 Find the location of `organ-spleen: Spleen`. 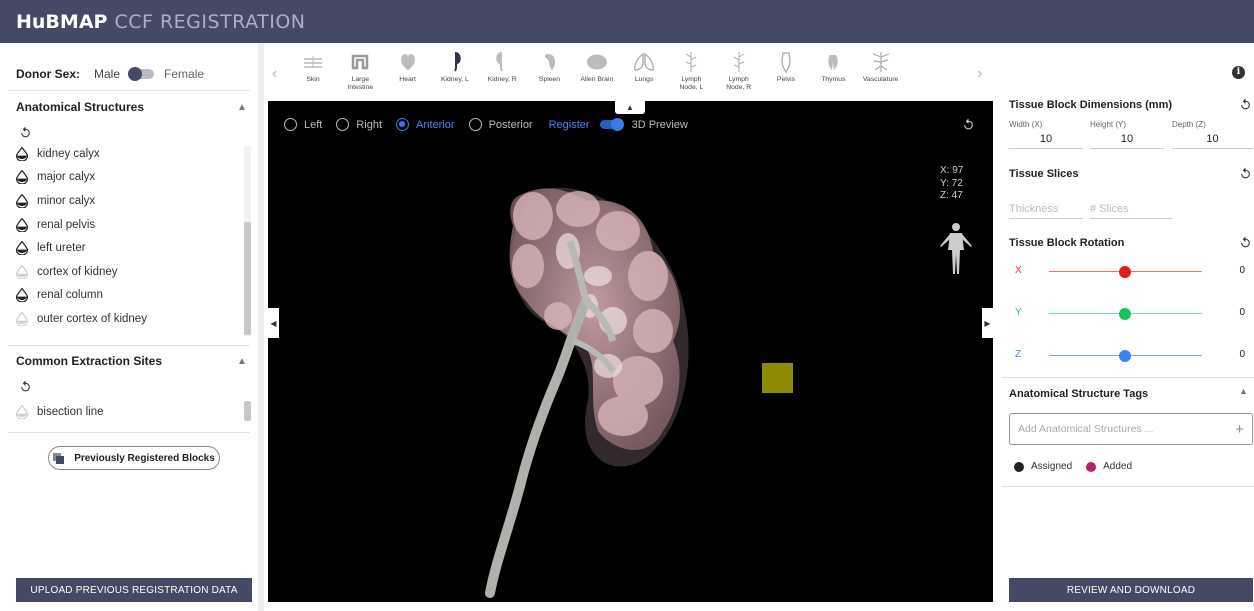

organ-spleen: Spleen is located at coordinates (550, 67).